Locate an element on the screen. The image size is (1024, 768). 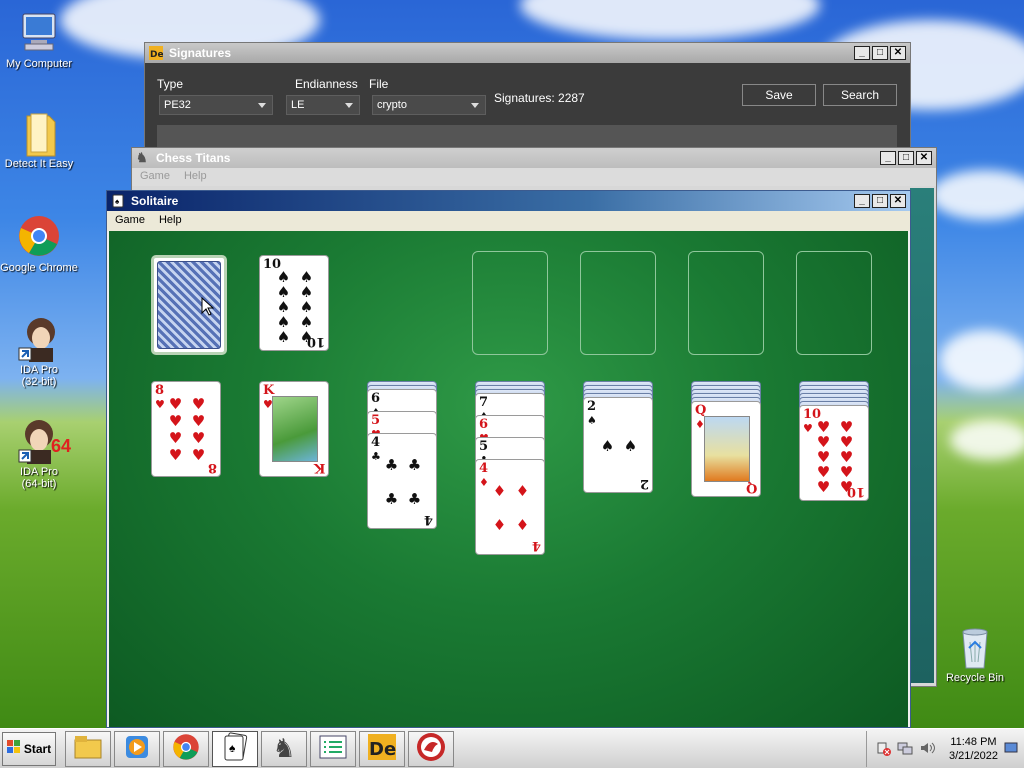
tableau-card: K ♥ K is located at coordinates (294, 429).